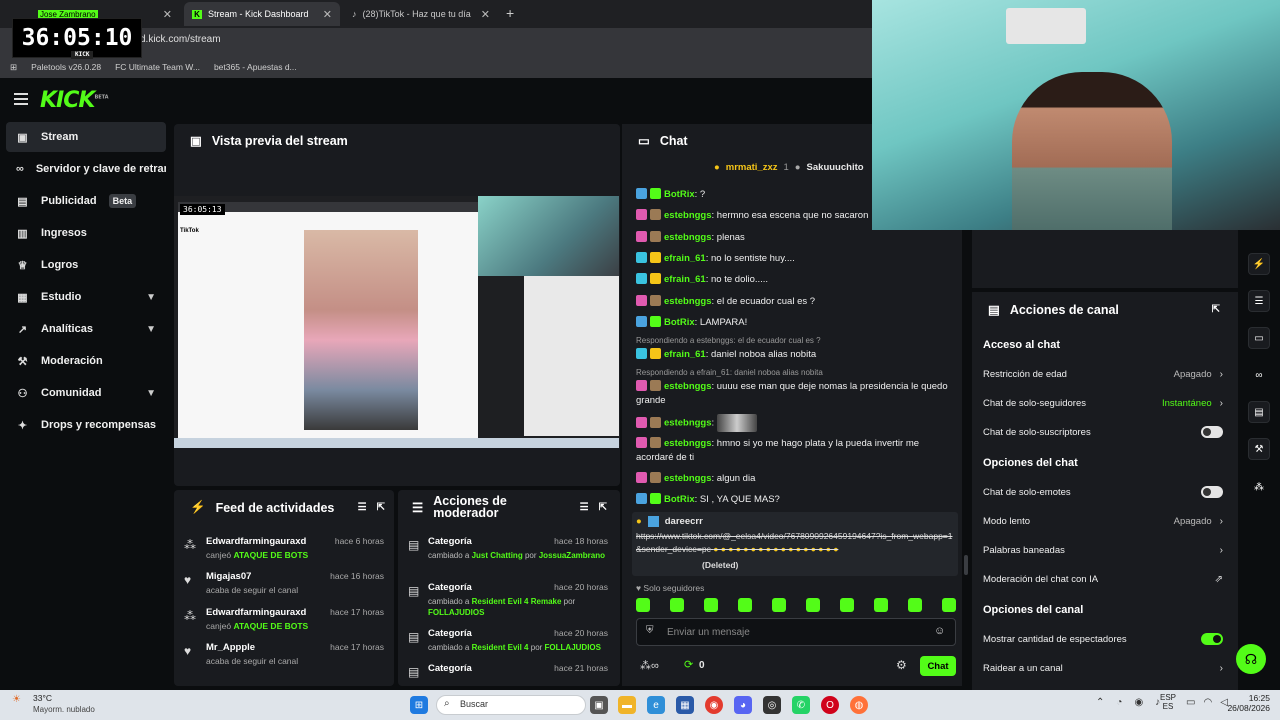 Image resolution: width=1280 pixels, height=720 pixels. What do you see at coordinates (1103, 521) in the screenshot?
I see `channel-setting-row: Modo lento Apagado ›` at bounding box center [1103, 521].